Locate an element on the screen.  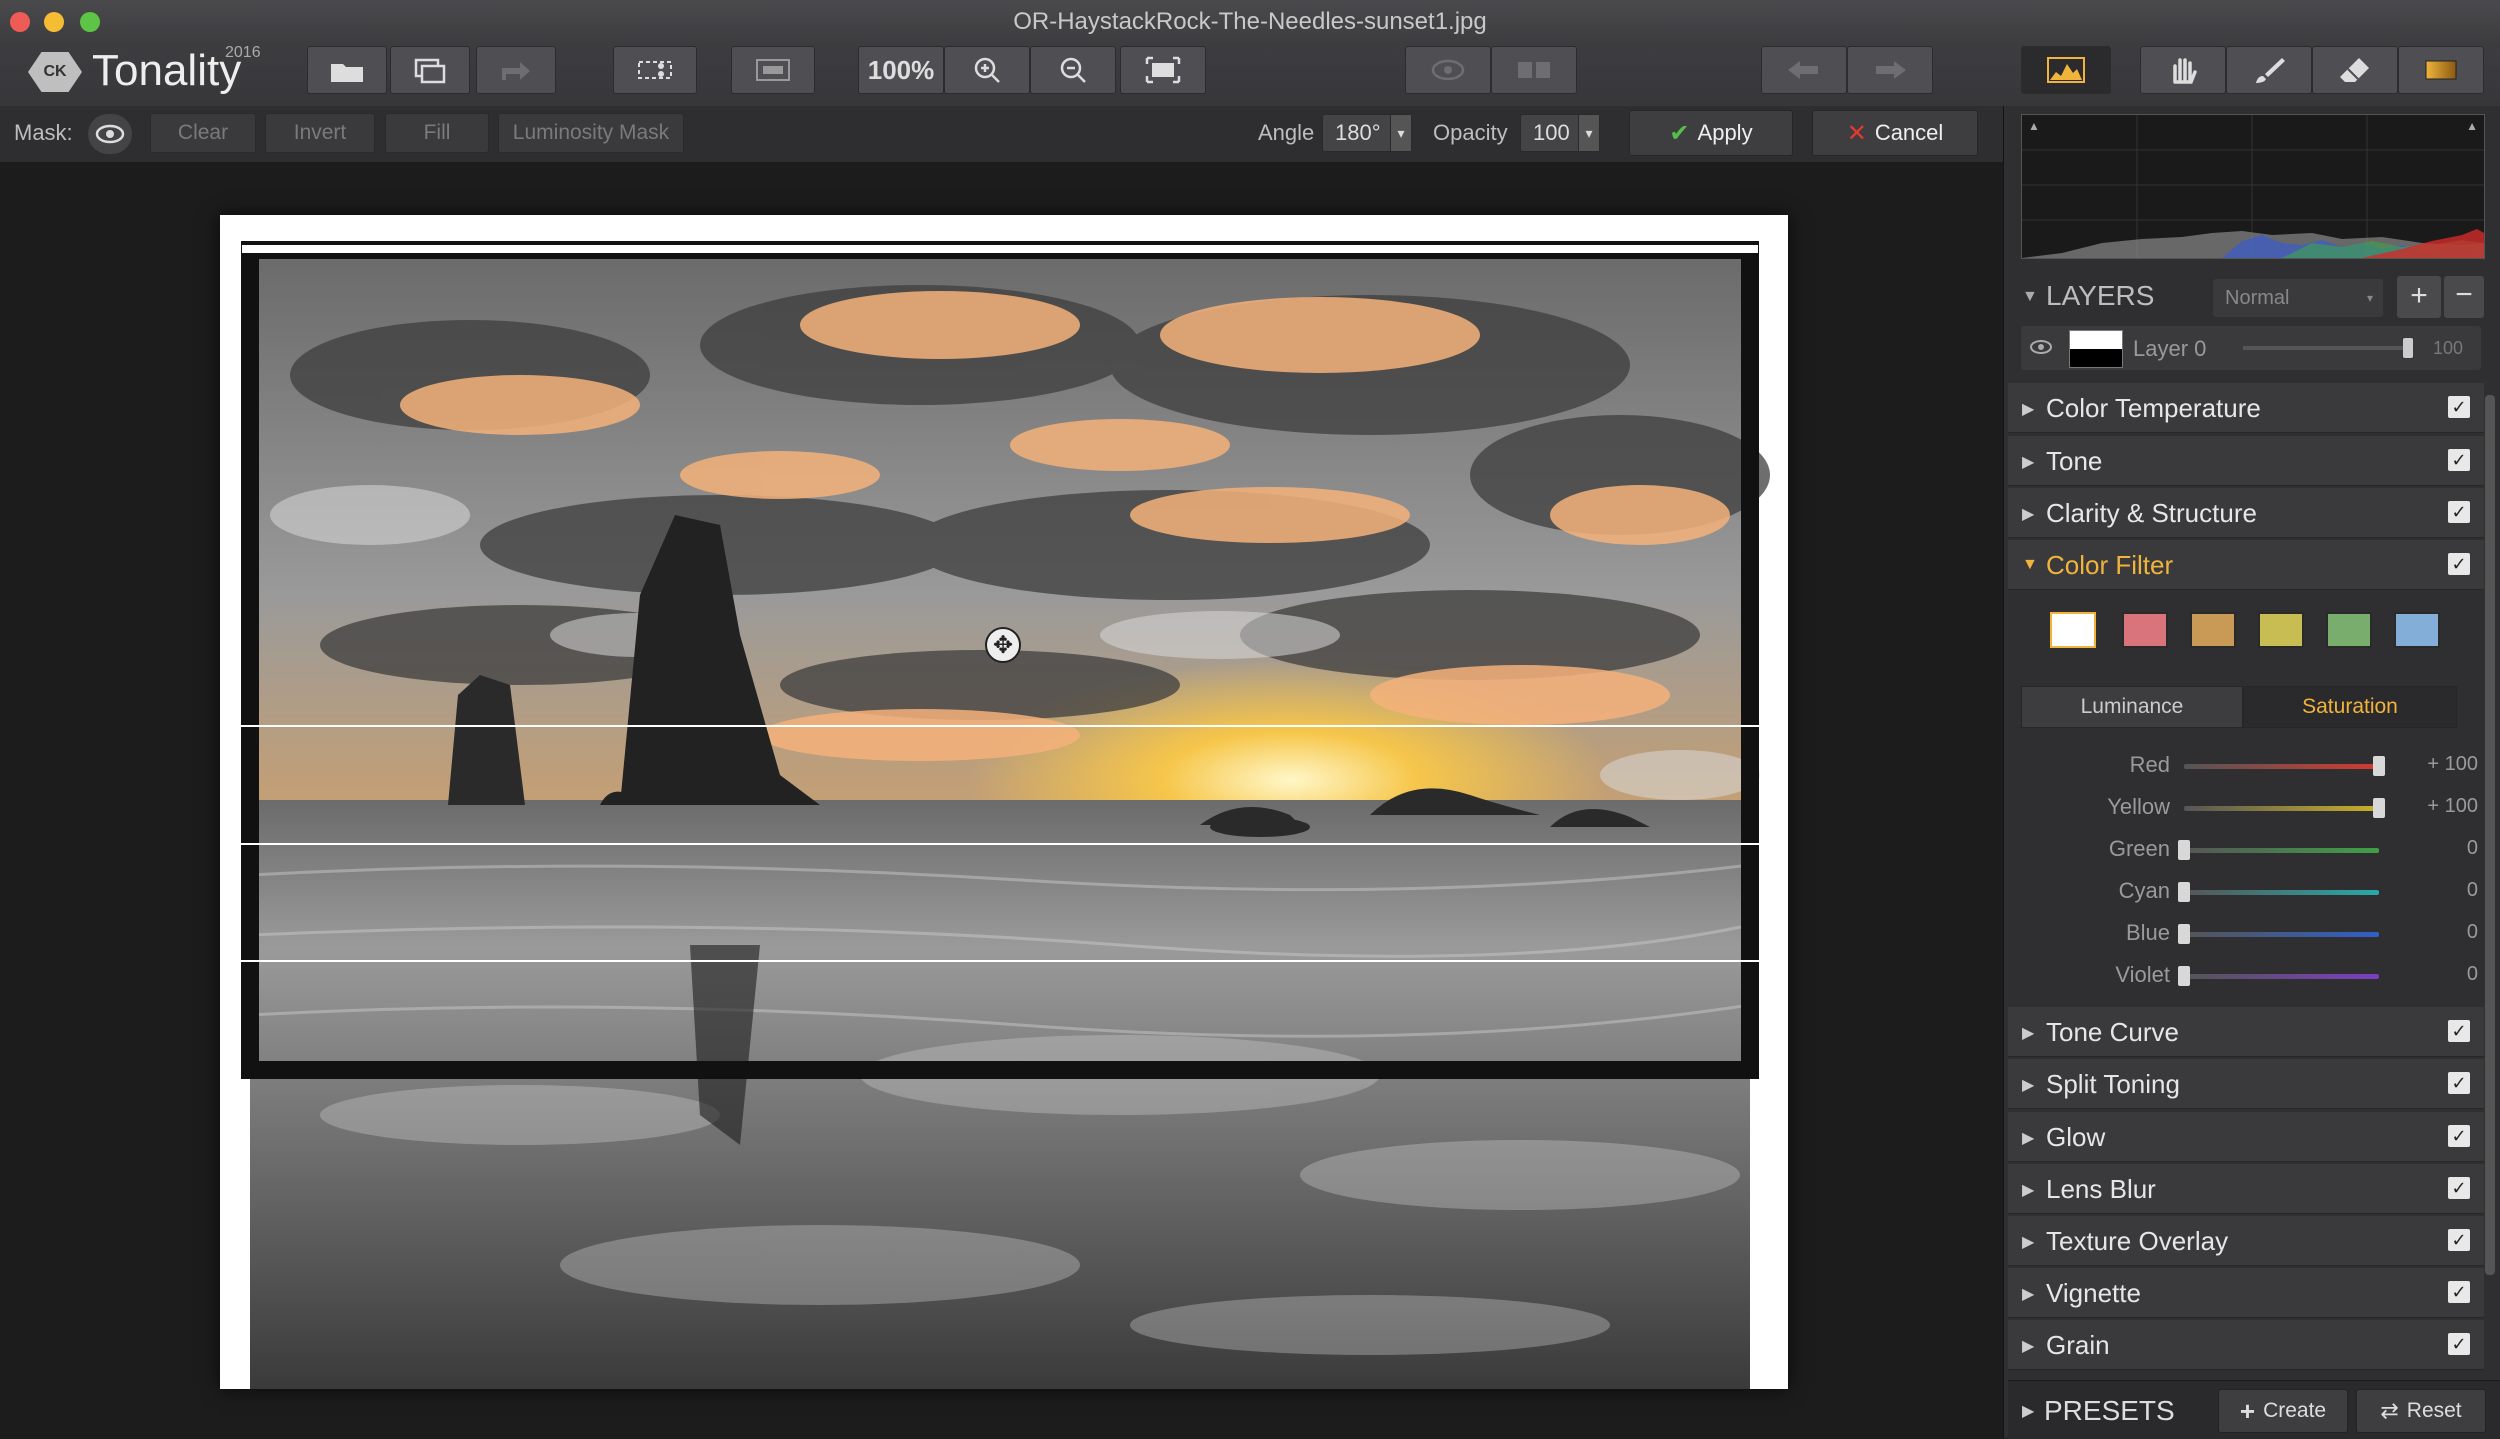
section-color-temperature: ▶ Color Temperature ✓ is located at coordinates (2246, 408).